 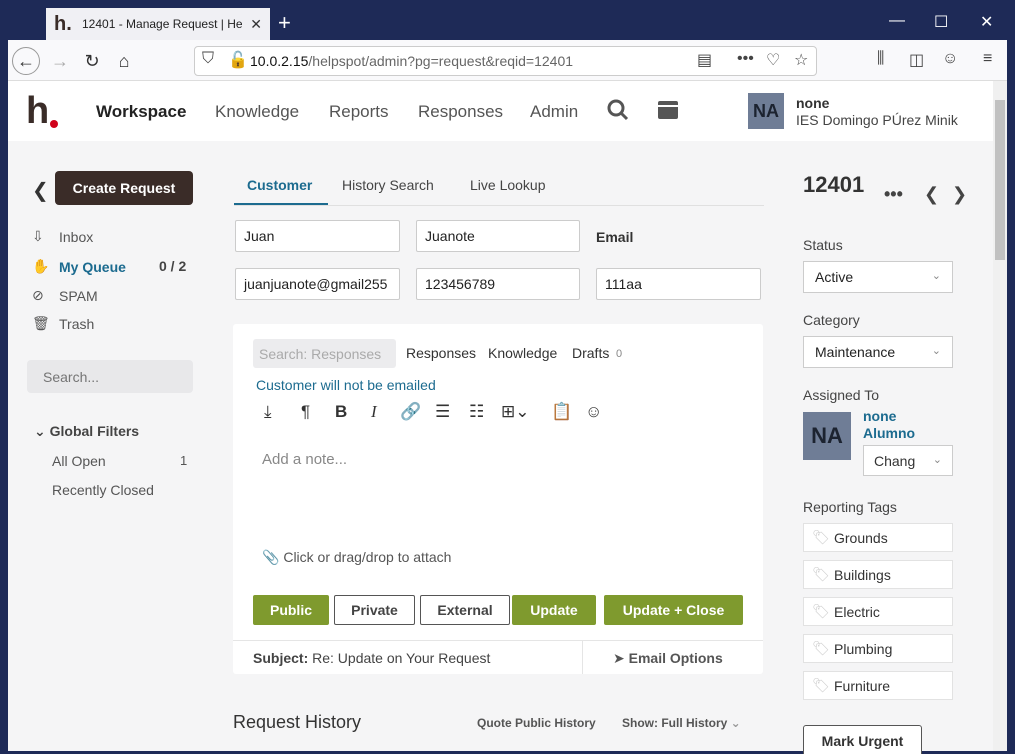 I want to click on responses-link: Responses, so click(x=441, y=353).